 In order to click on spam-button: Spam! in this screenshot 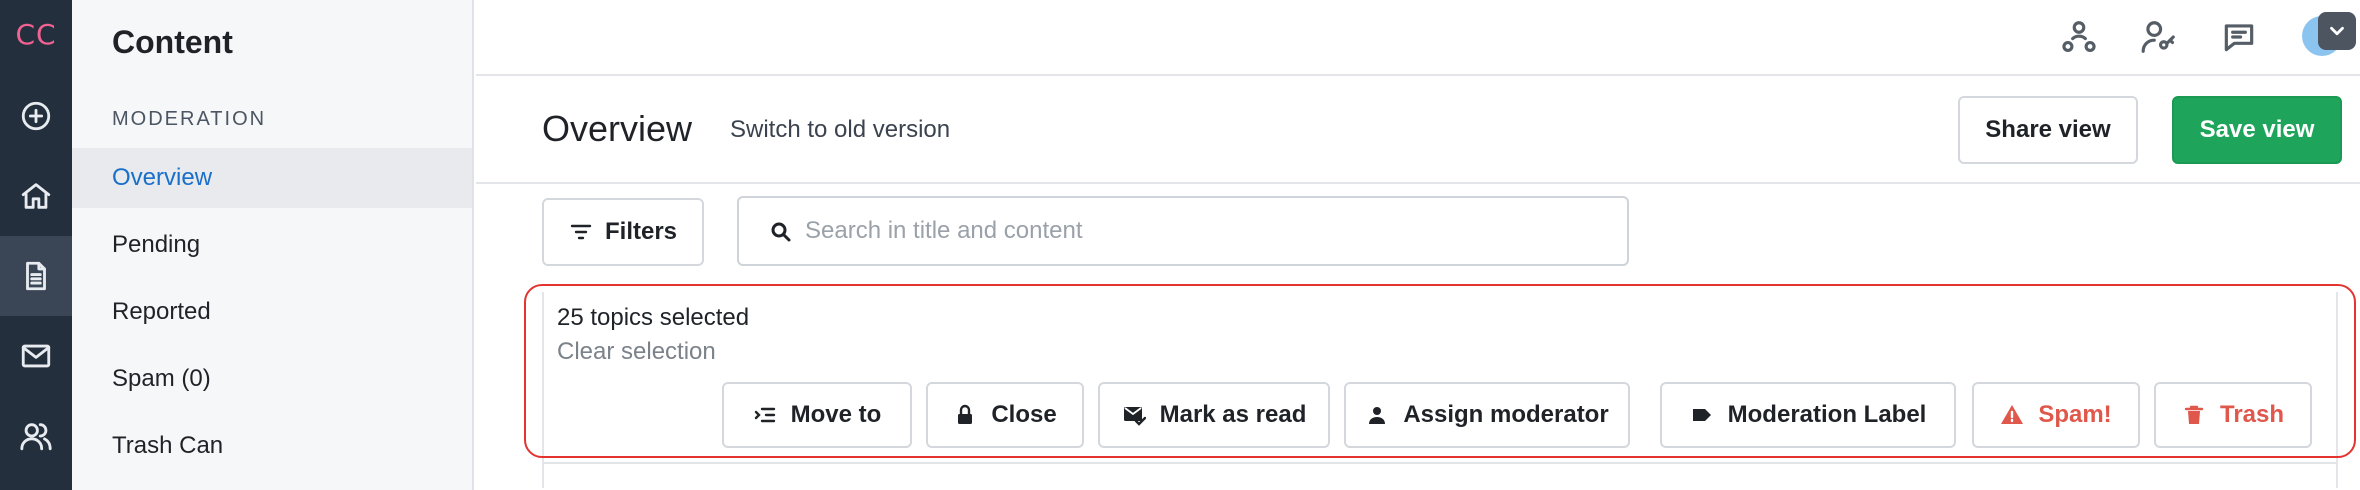, I will do `click(2056, 415)`.